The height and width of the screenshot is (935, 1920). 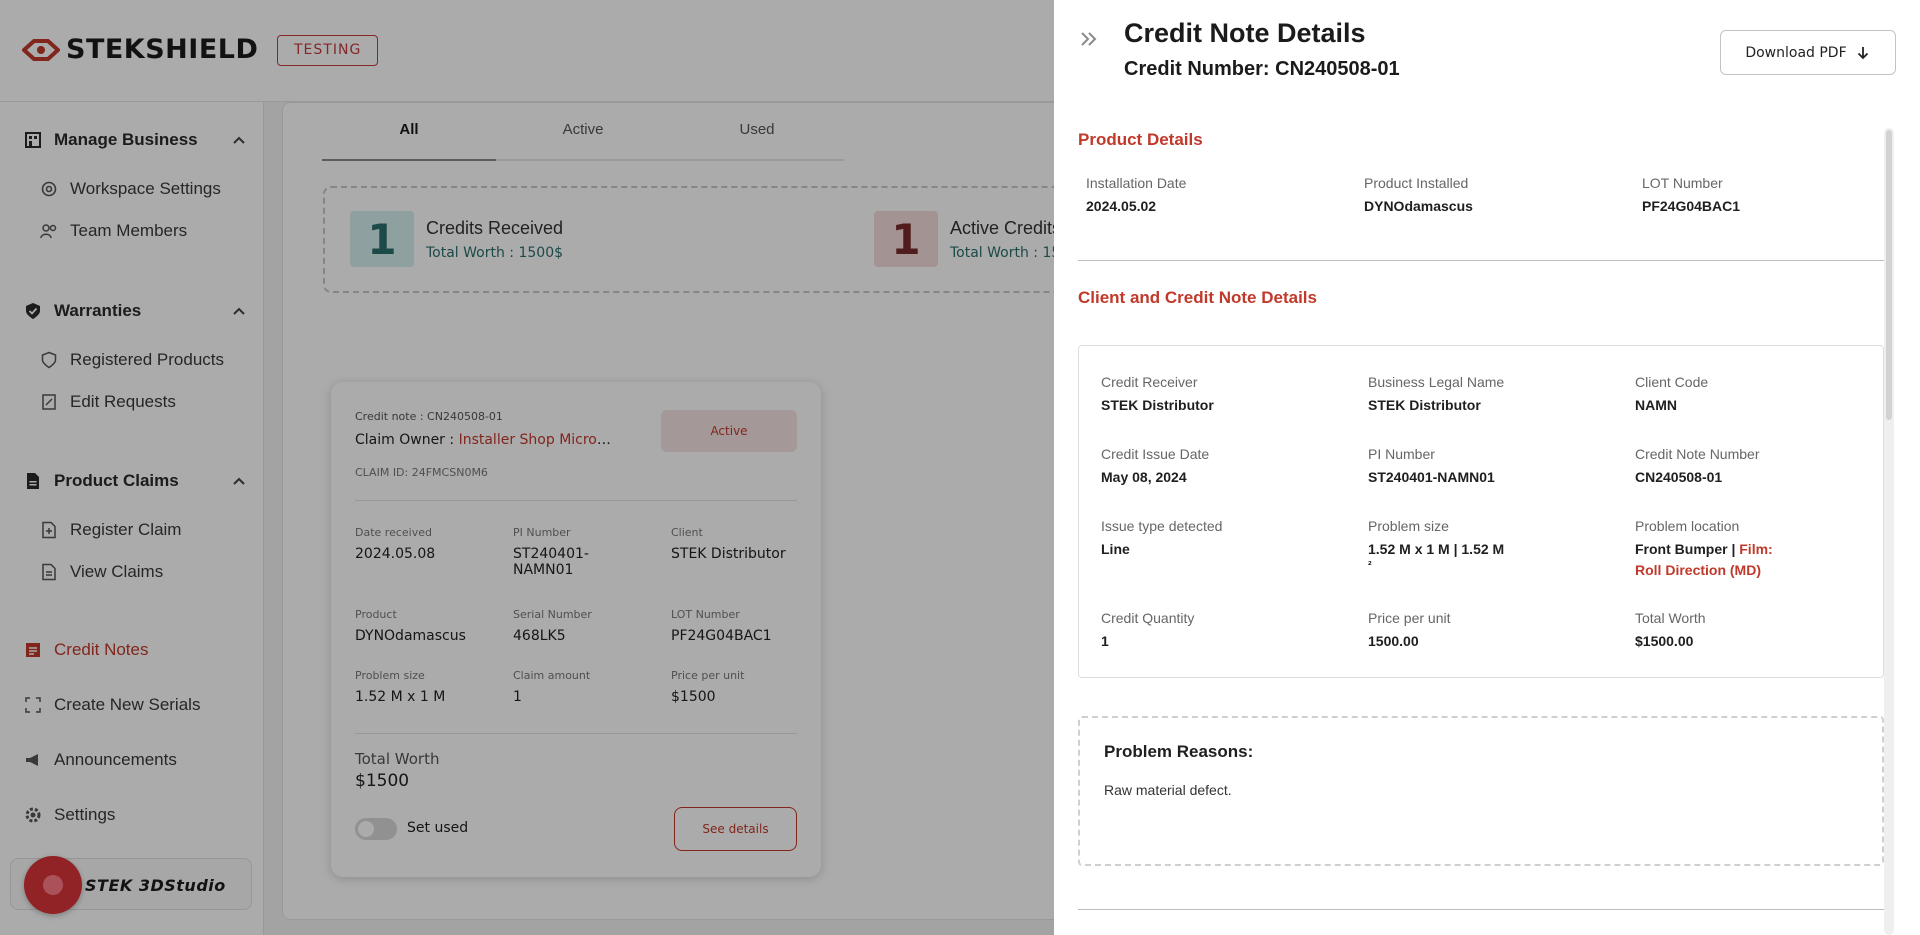 What do you see at coordinates (1115, 549) in the screenshot?
I see `detail-value: Line` at bounding box center [1115, 549].